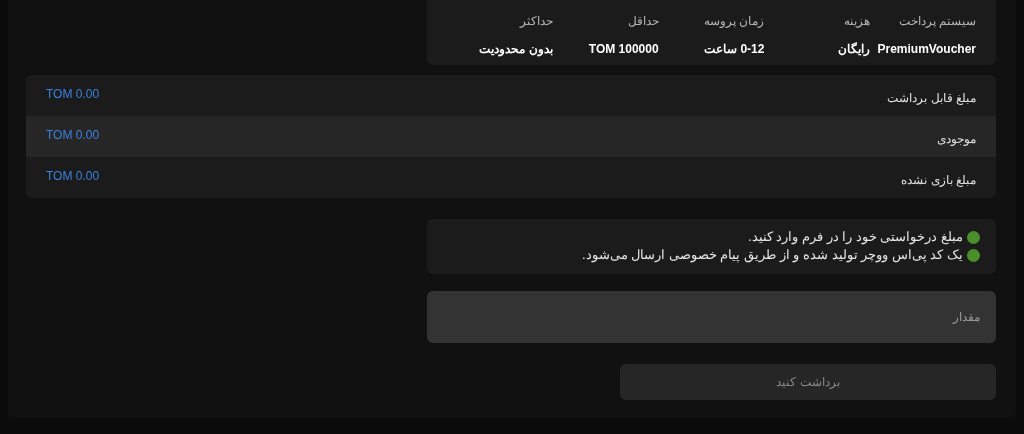 The height and width of the screenshot is (434, 1024). What do you see at coordinates (936, 21) in the screenshot?
I see `column-header: سیستم پرداخت` at bounding box center [936, 21].